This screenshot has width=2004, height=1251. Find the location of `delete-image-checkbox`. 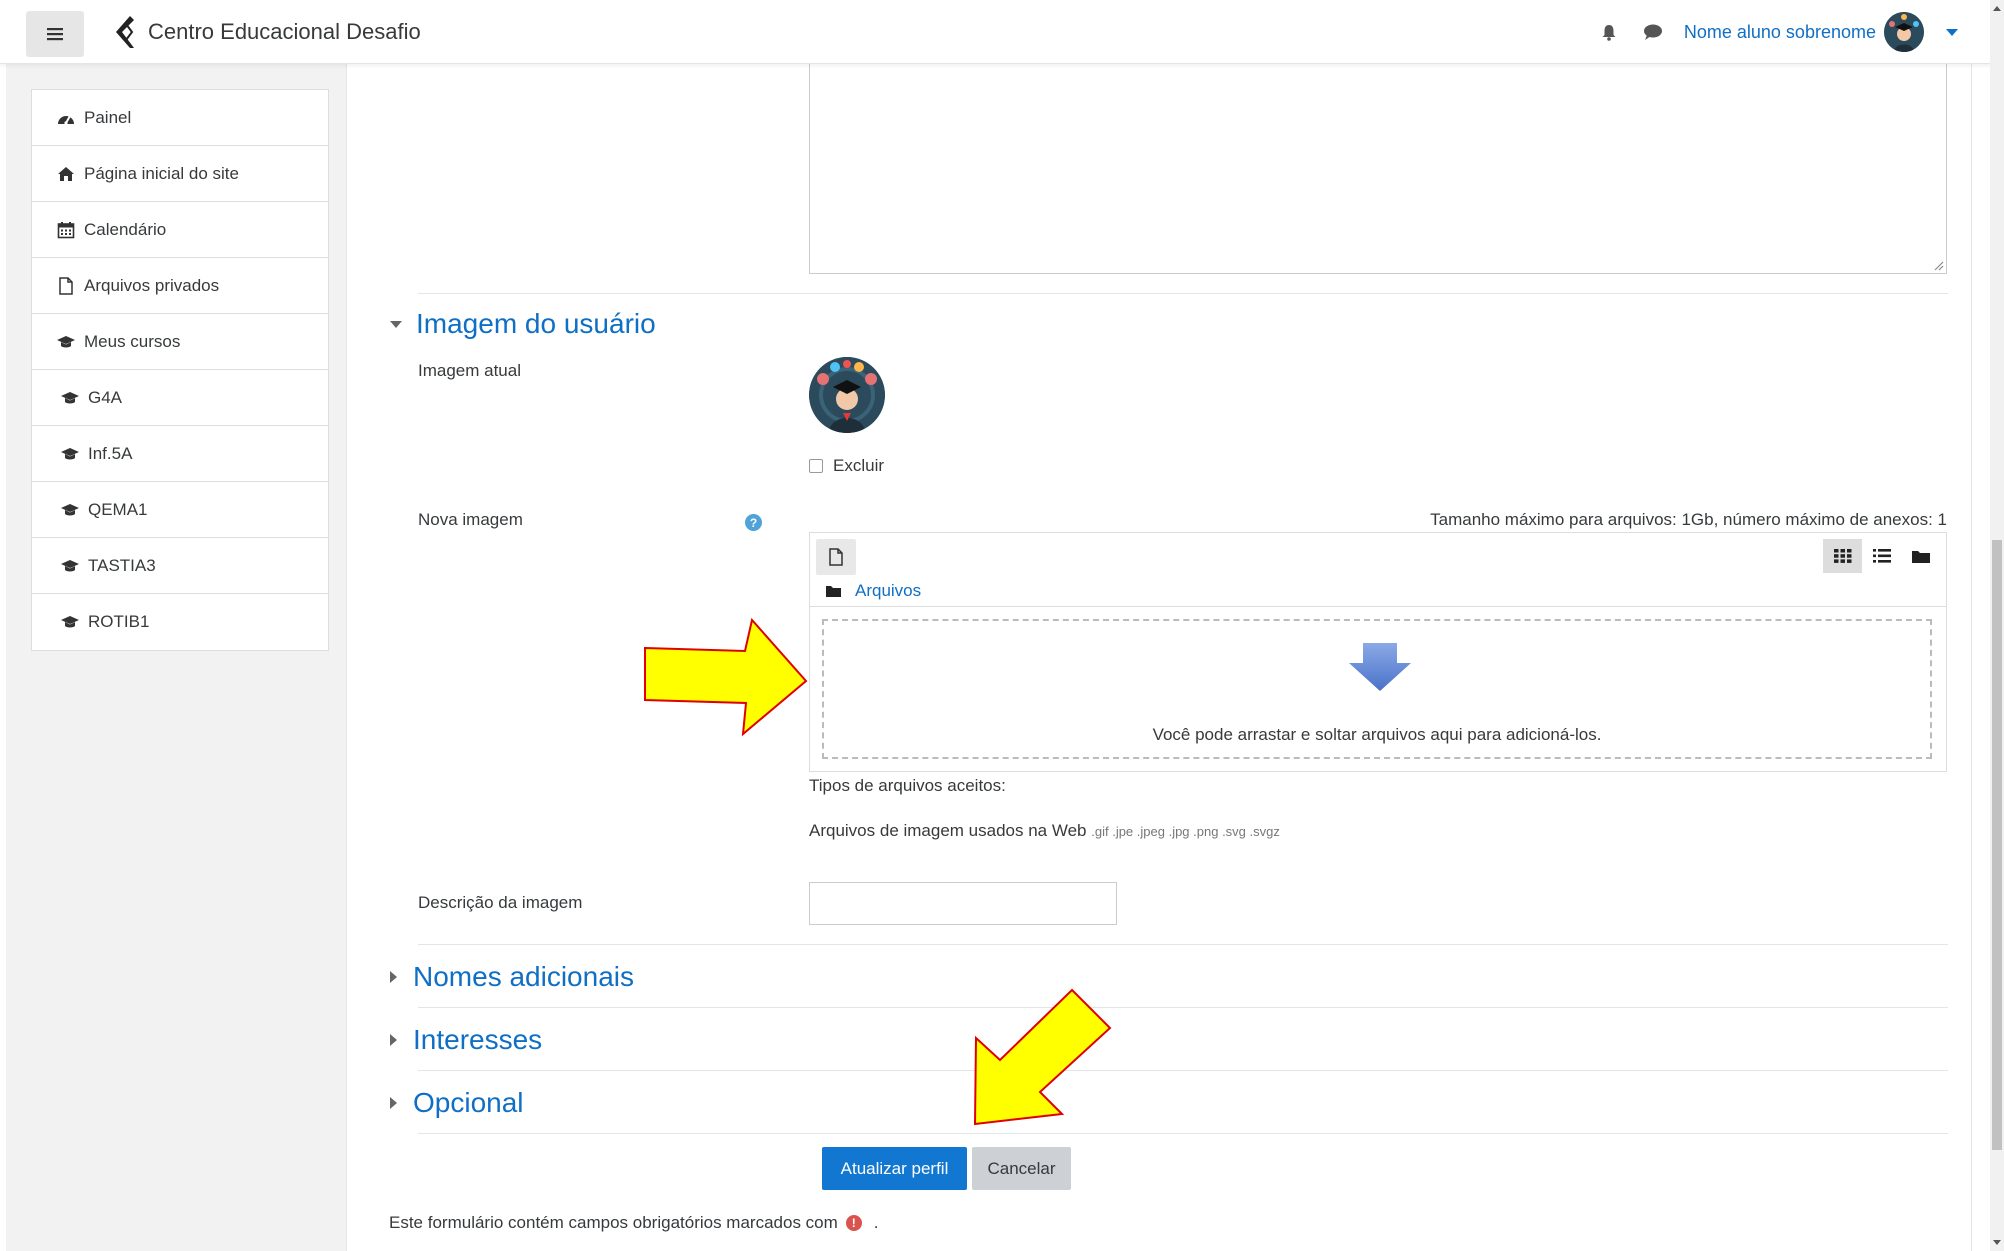

delete-image-checkbox is located at coordinates (816, 466).